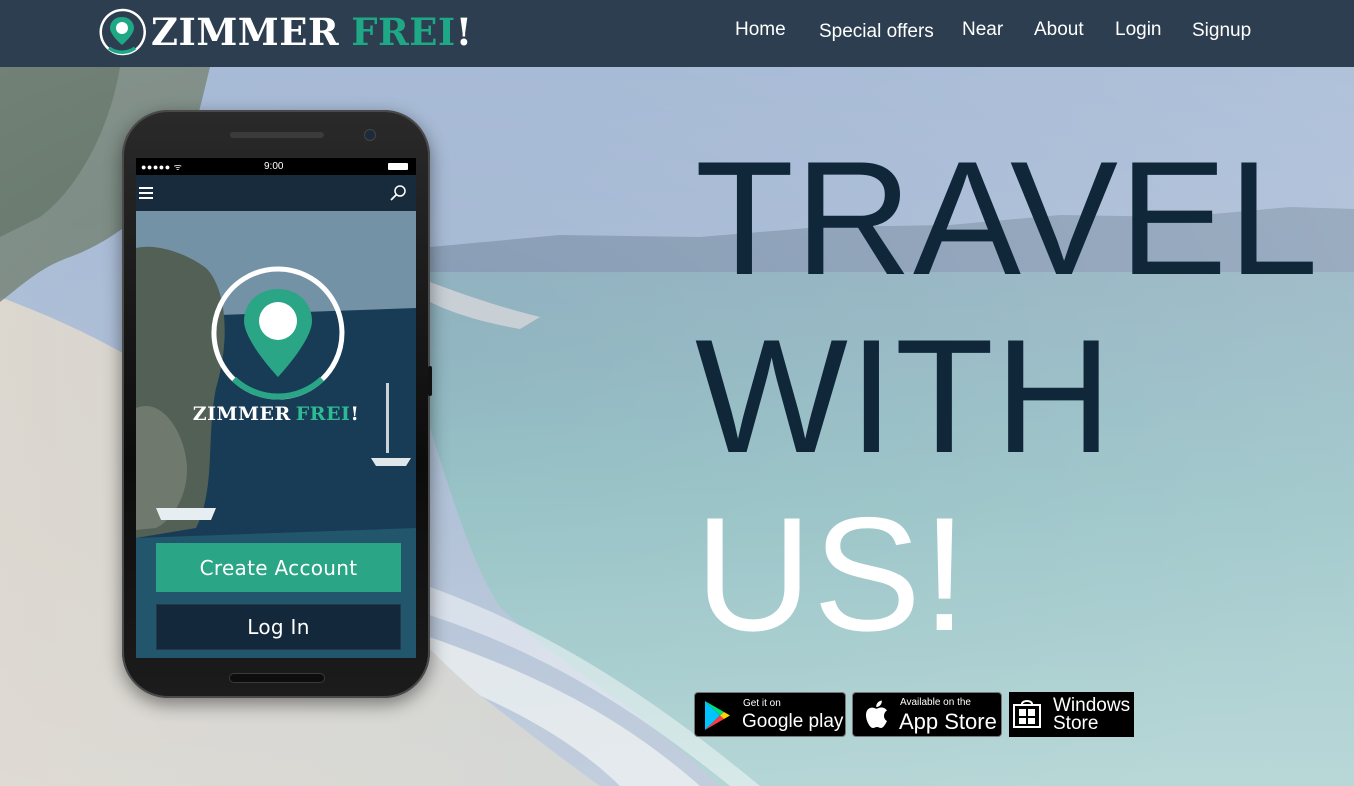  What do you see at coordinates (832, 574) in the screenshot?
I see `headline-line-us: US!` at bounding box center [832, 574].